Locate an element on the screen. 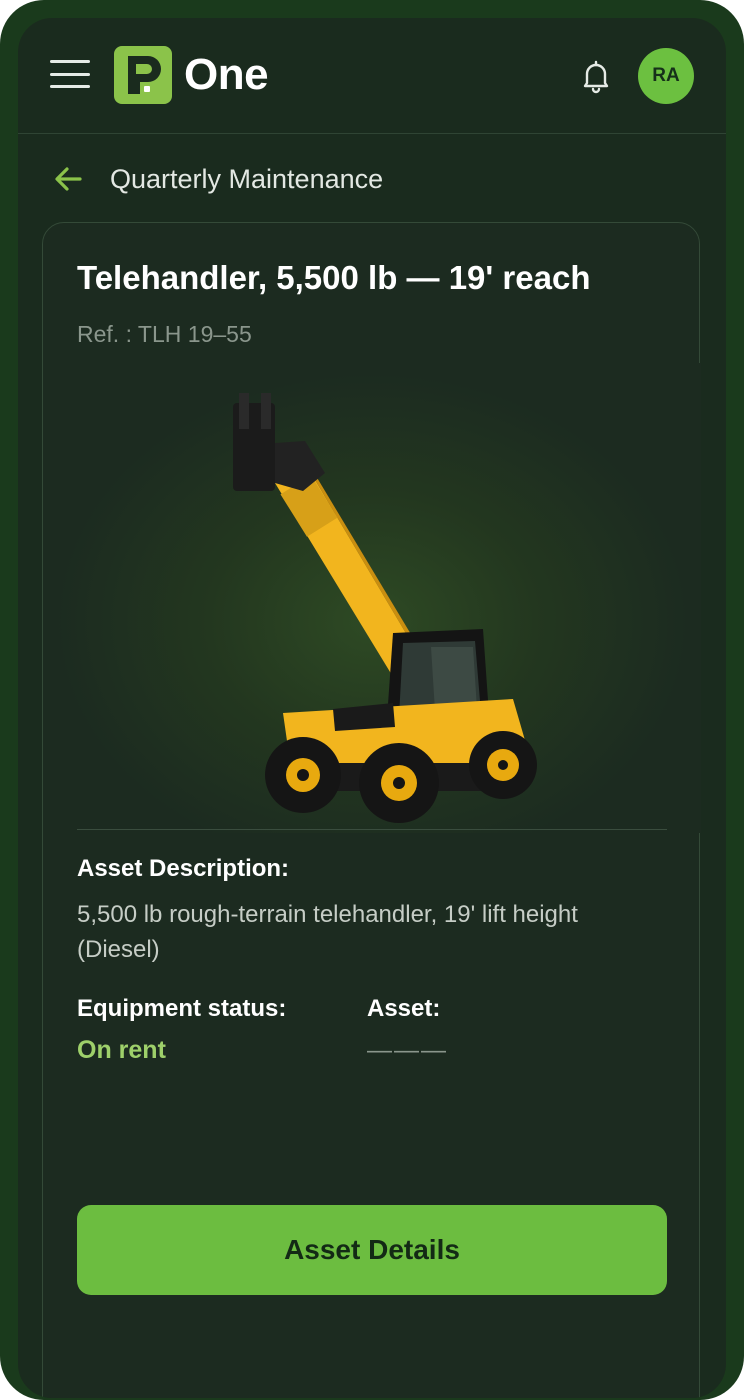  logo-text: One is located at coordinates (226, 74).